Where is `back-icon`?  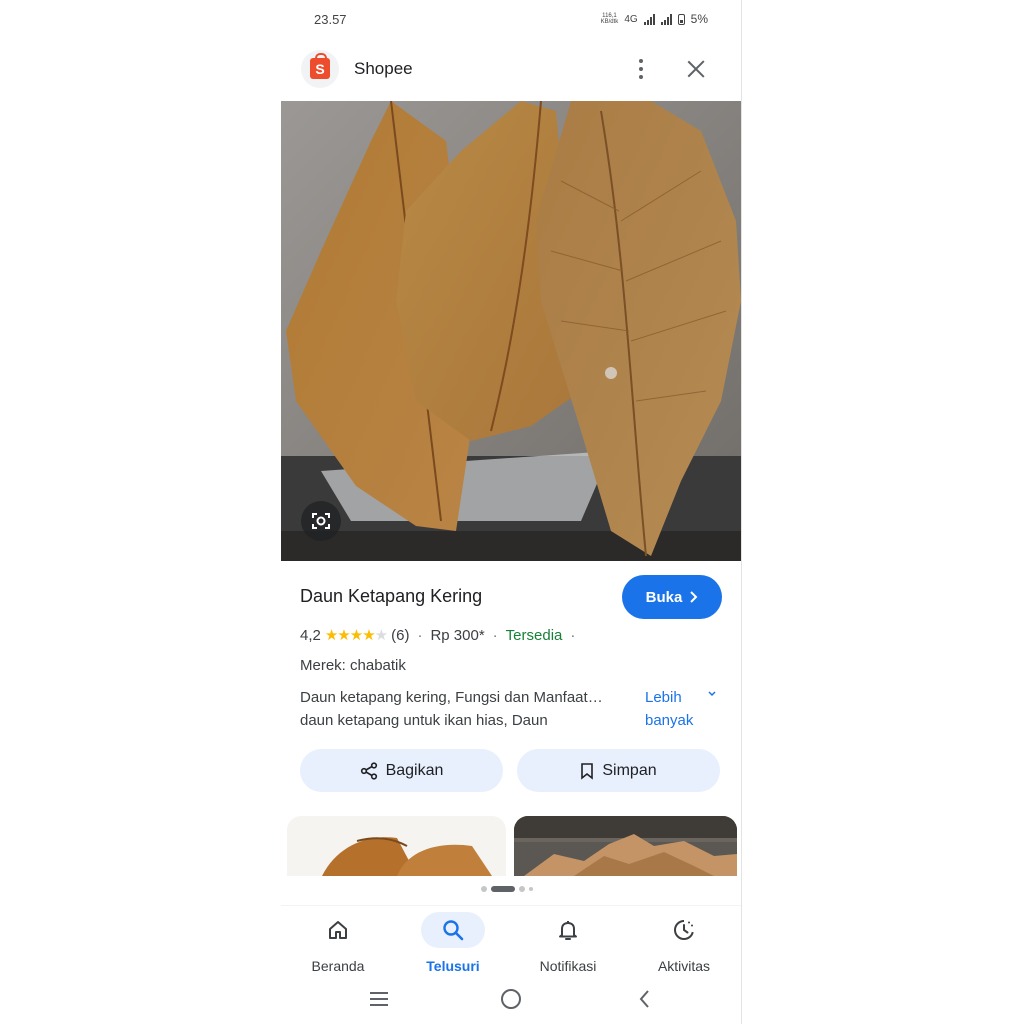
back-icon is located at coordinates (645, 999).